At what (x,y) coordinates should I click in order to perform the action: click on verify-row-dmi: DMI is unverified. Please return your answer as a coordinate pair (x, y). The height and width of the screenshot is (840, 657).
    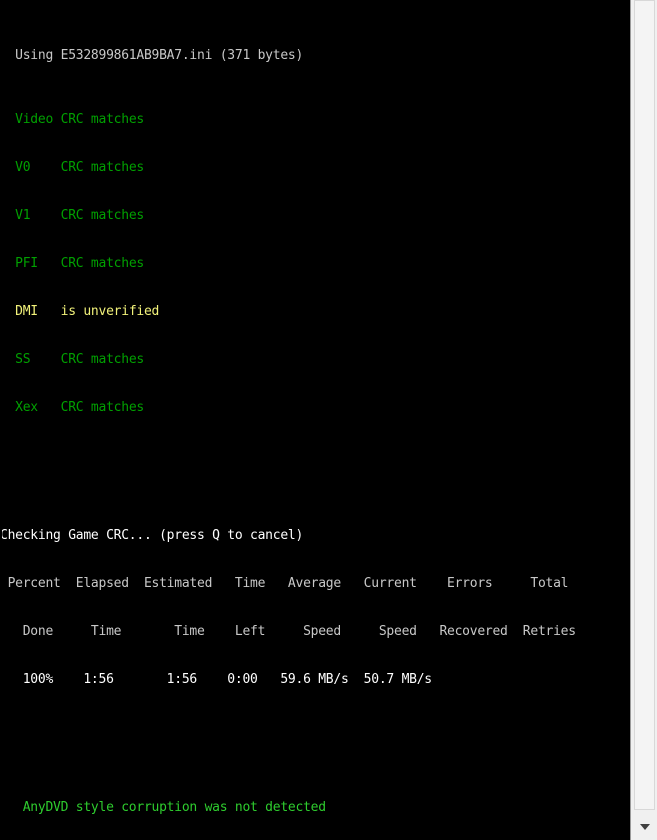
    Looking at the image, I should click on (315, 312).